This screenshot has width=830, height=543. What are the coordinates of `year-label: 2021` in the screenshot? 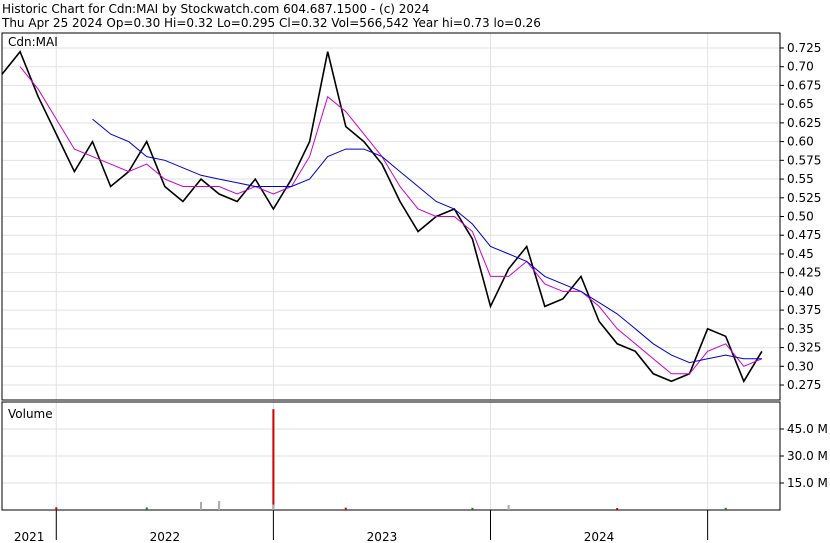 It's located at (29, 536).